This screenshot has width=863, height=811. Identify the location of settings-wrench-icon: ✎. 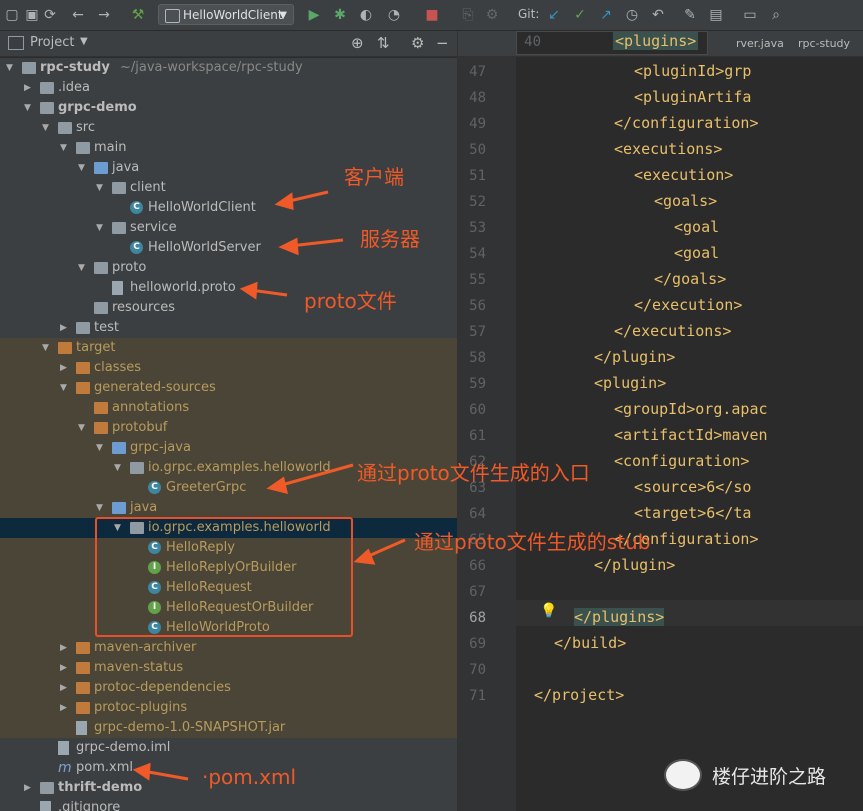
(690, 15).